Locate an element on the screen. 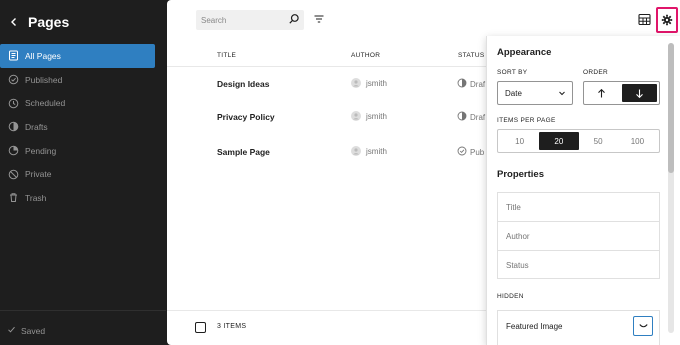 This screenshot has width=680, height=345. property-item-author: Author is located at coordinates (578, 236).